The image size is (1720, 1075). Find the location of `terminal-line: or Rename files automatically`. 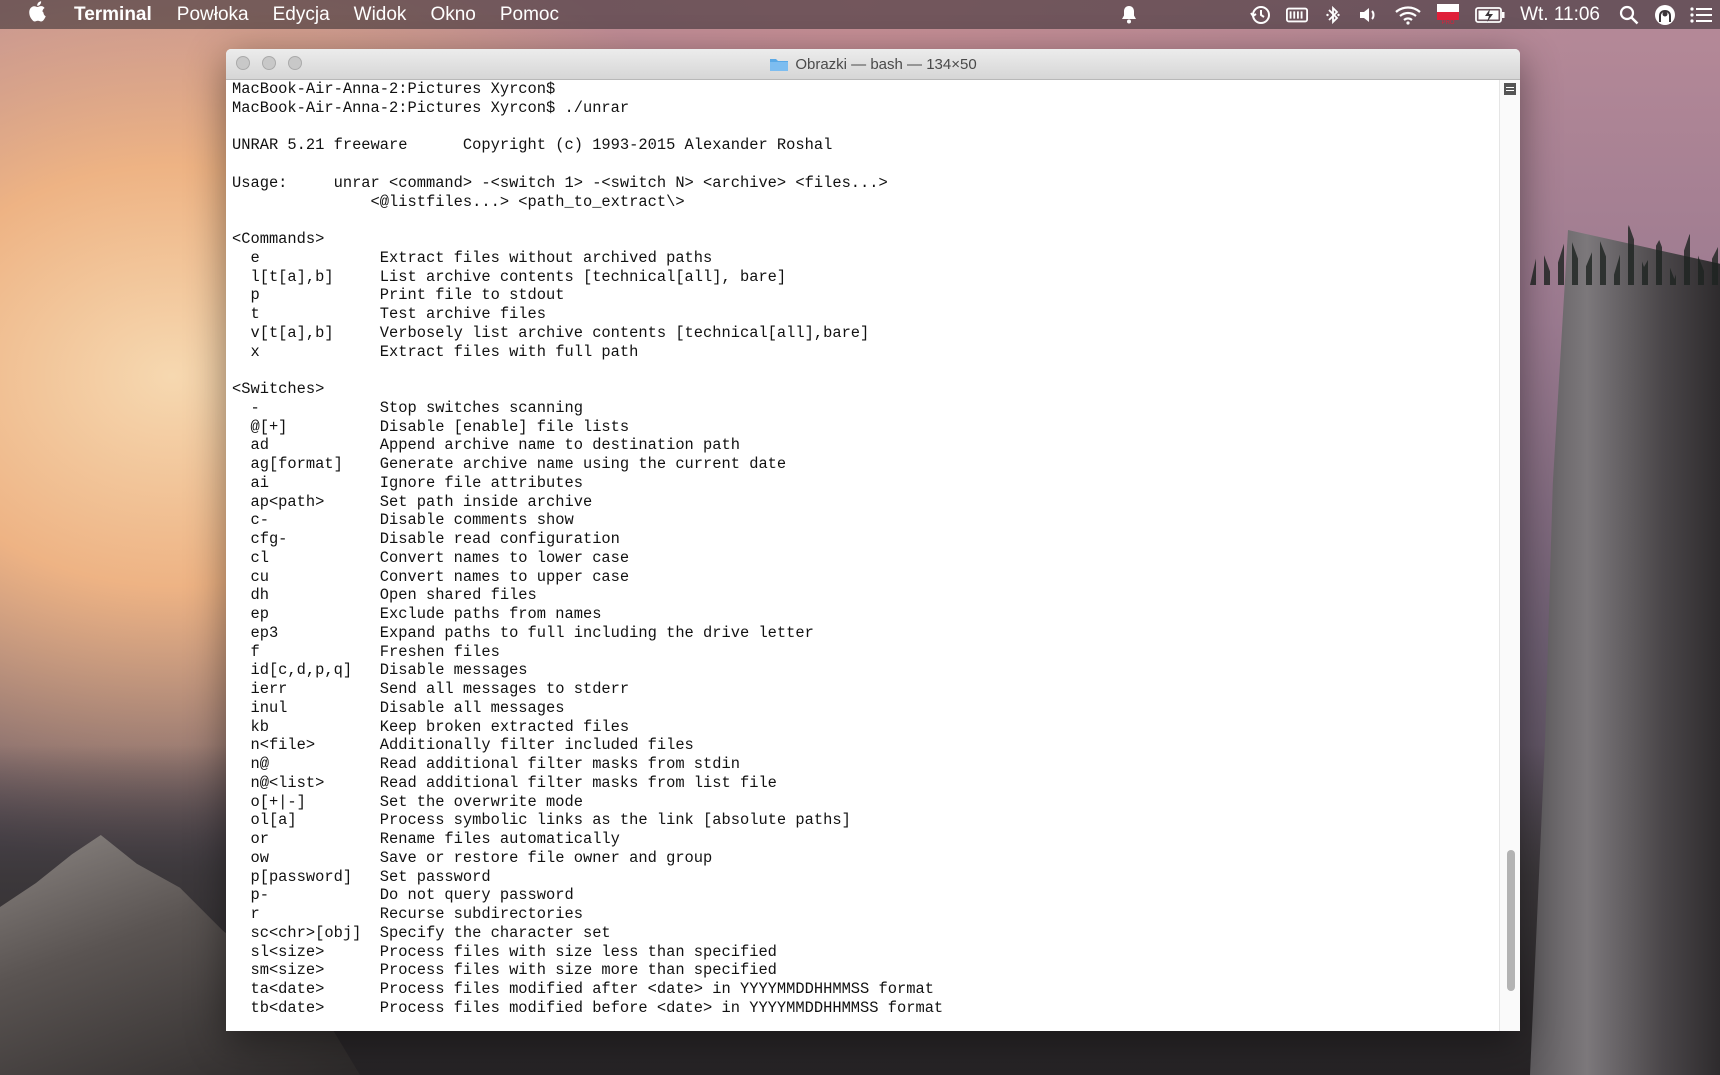

terminal-line: or Rename files automatically is located at coordinates (426, 839).